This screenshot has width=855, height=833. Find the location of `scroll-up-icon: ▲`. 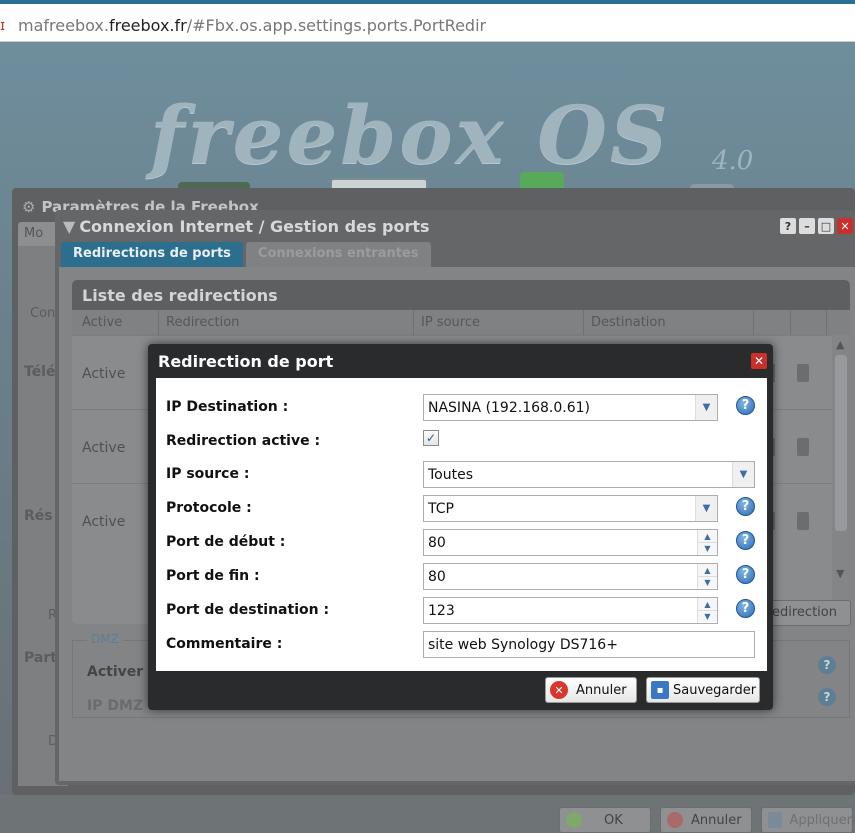

scroll-up-icon: ▲ is located at coordinates (840, 344).